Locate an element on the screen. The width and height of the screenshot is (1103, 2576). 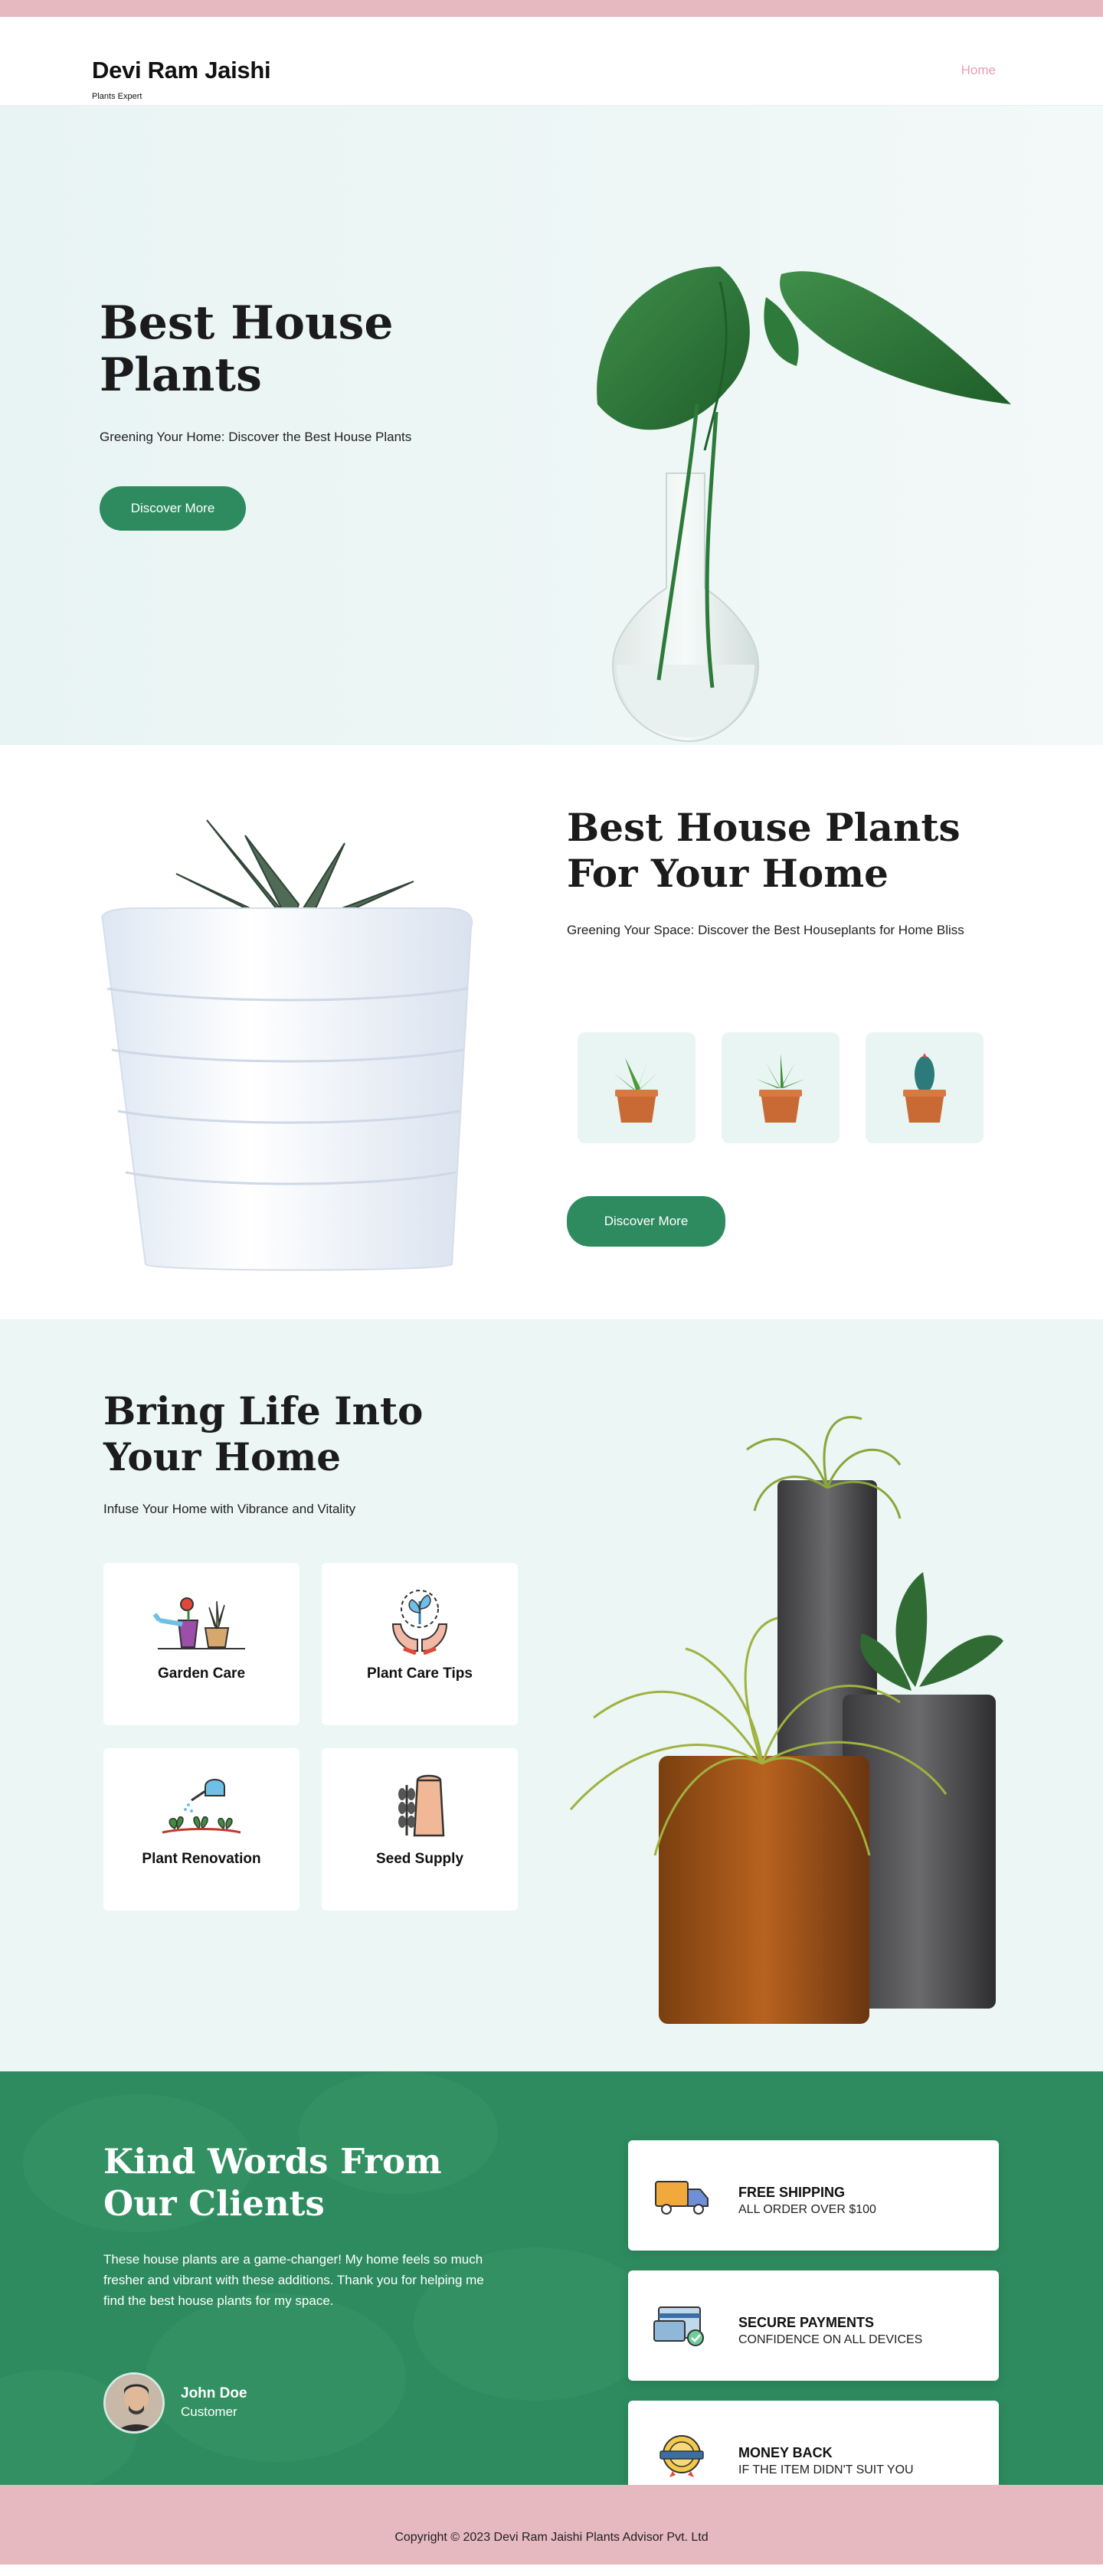
featured-discover-button: Discover More is located at coordinates (646, 1221).